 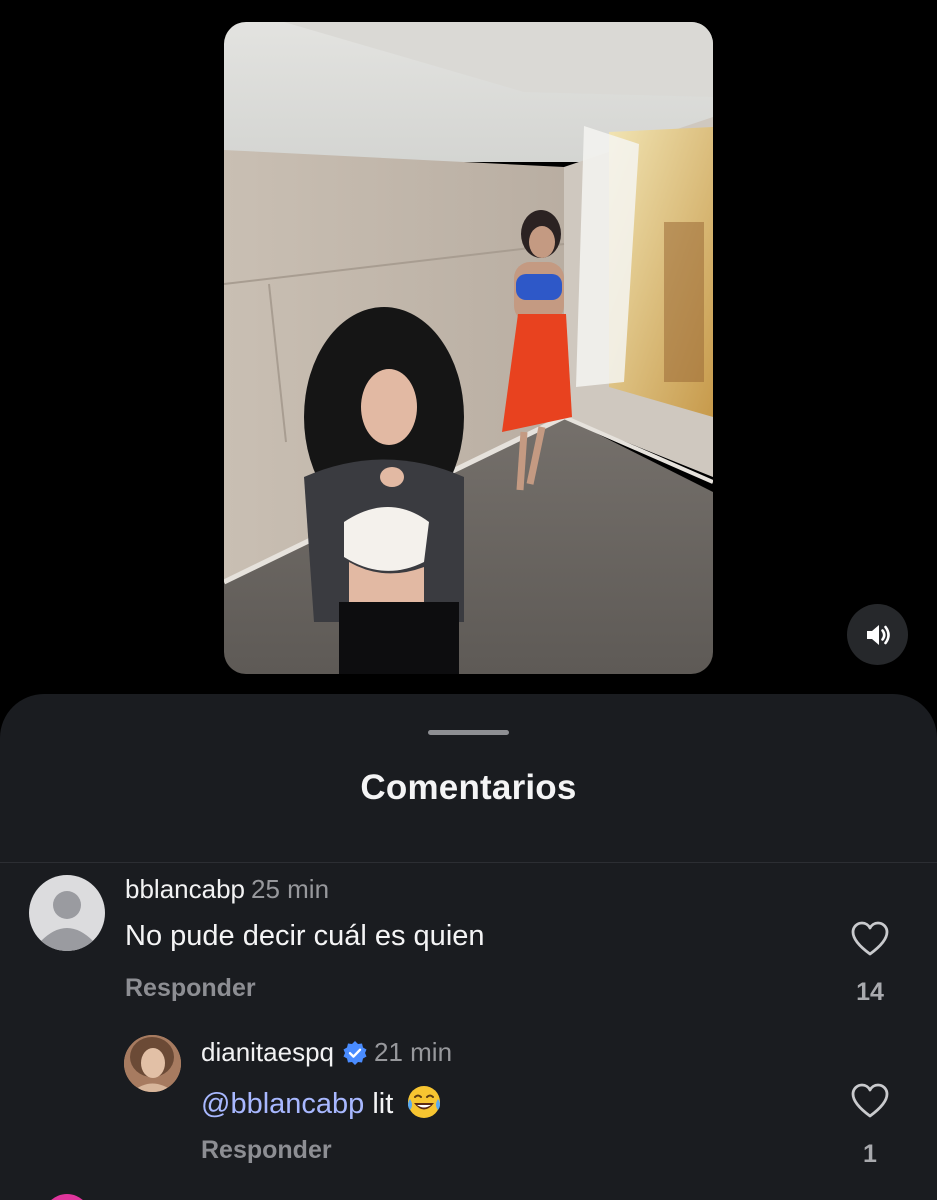 I want to click on comment-text: @bblancabp lit, so click(x=322, y=1102).